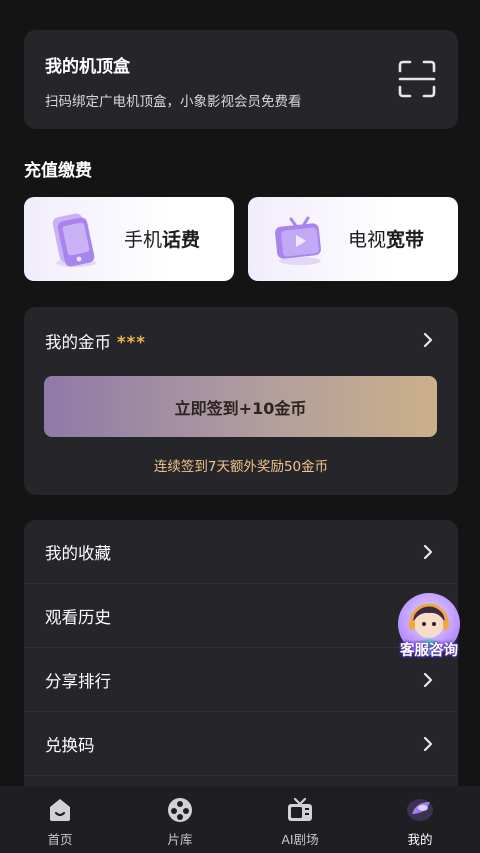 The image size is (480, 853). I want to click on bottom-tab-bar: 首页 片库 AI剧场 我的, so click(240, 819).